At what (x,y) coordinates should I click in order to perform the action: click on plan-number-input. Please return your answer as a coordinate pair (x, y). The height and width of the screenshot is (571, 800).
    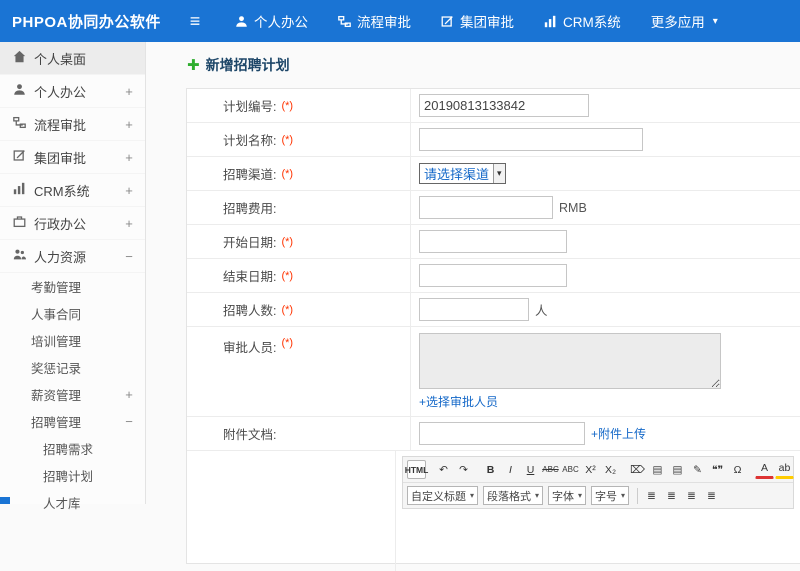
    Looking at the image, I should click on (504, 105).